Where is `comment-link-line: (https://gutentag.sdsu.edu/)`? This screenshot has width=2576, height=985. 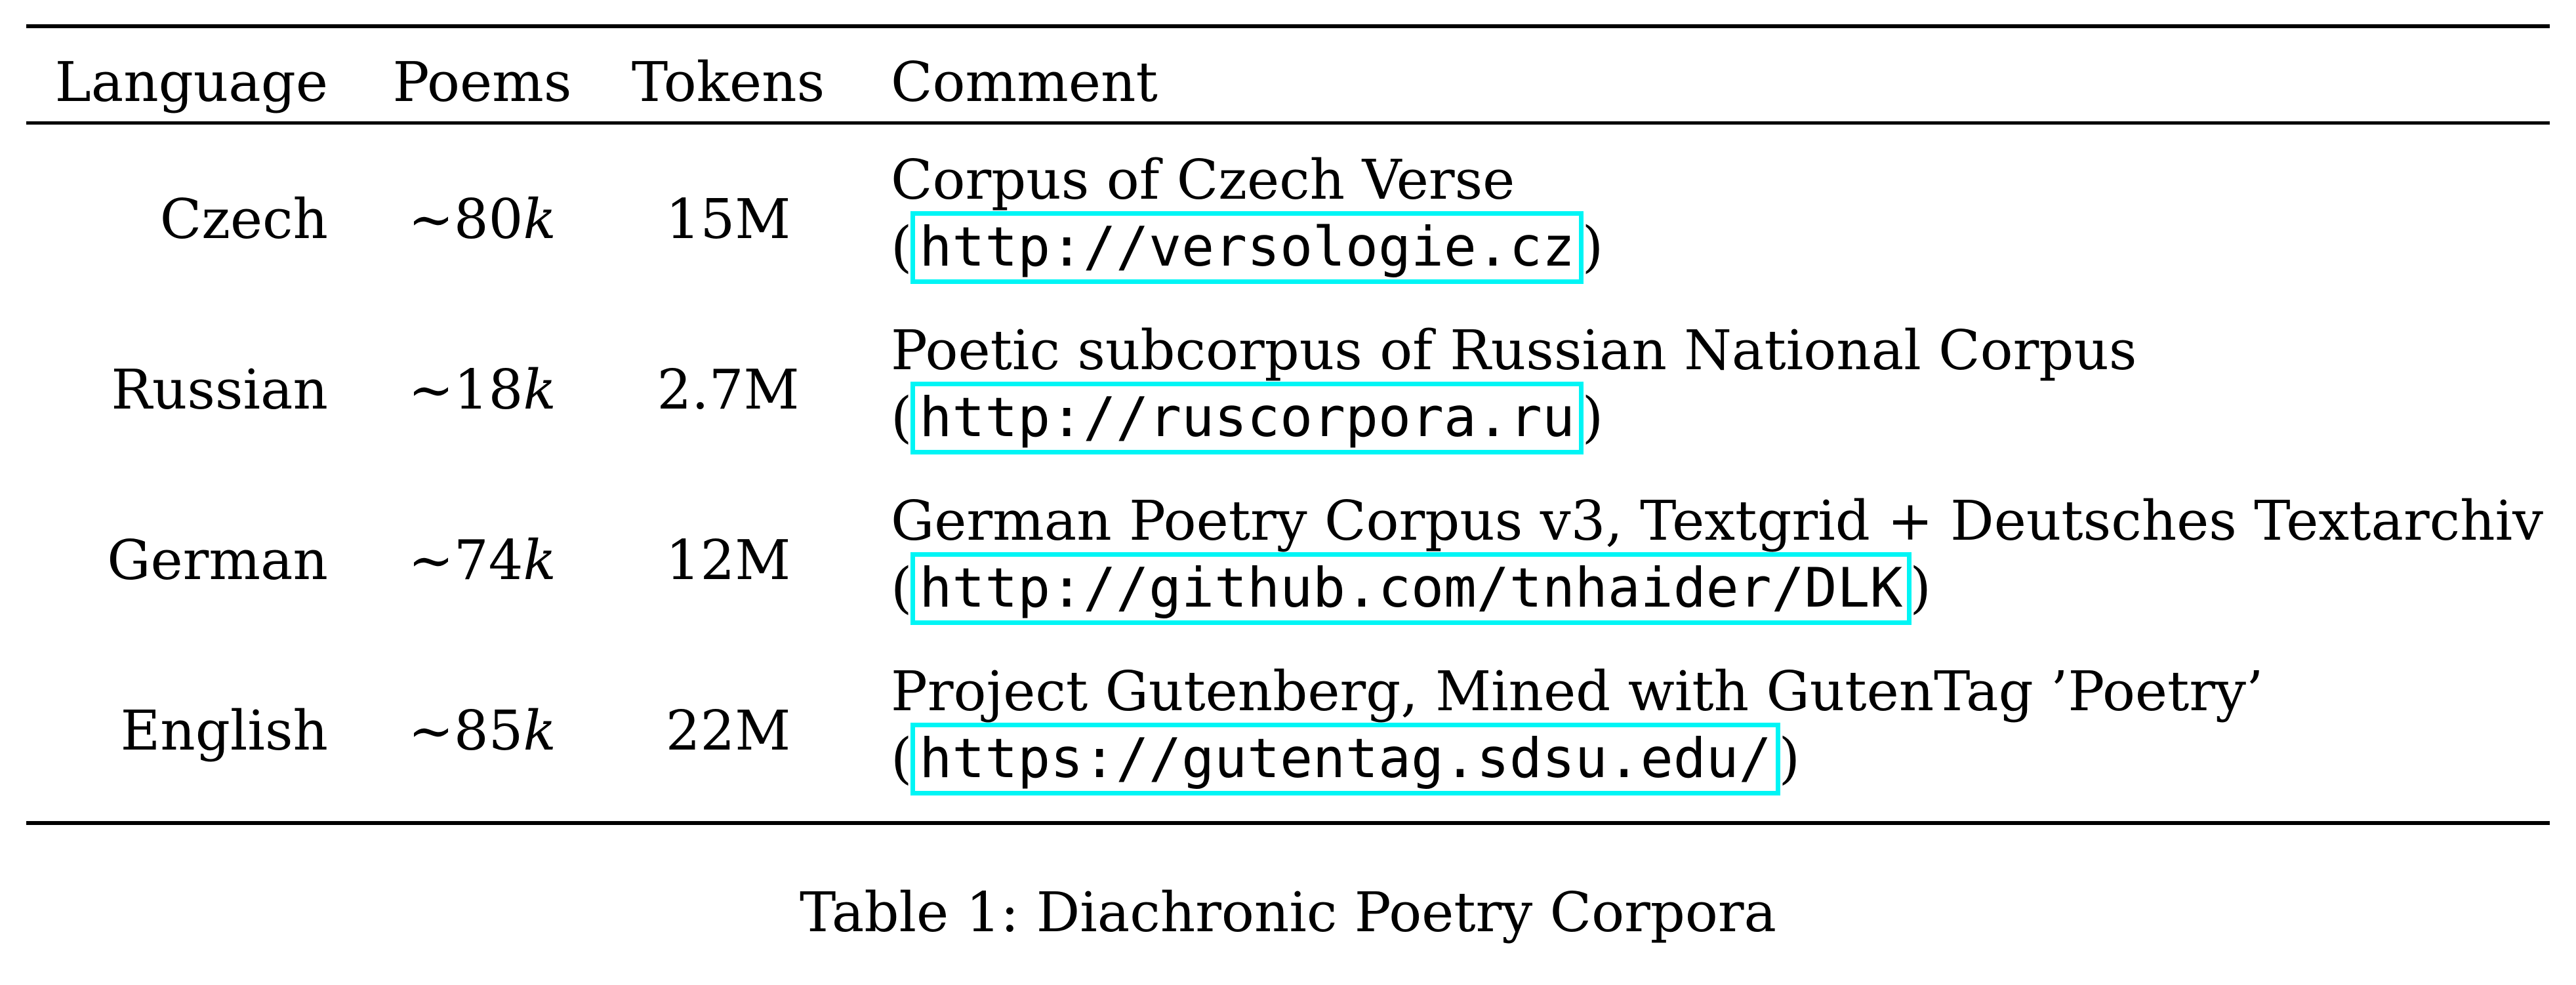
comment-link-line: (https://gutentag.sdsu.edu/) is located at coordinates (1345, 759).